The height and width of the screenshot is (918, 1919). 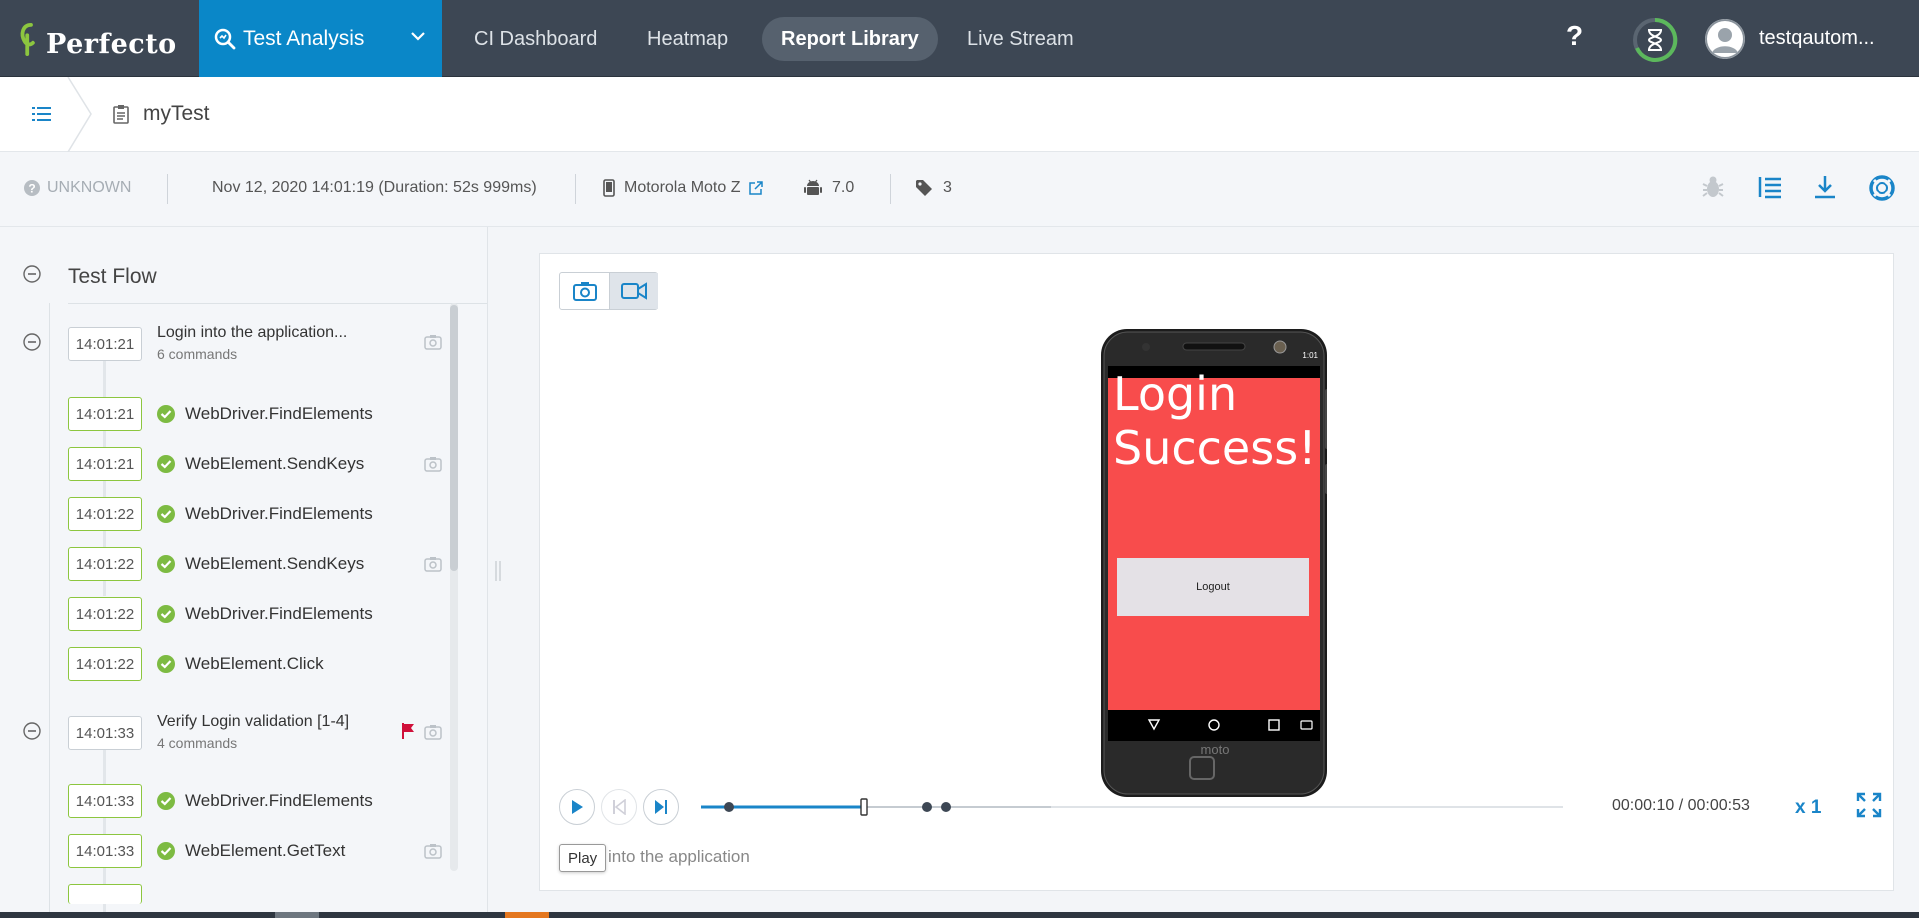 I want to click on collapse-all-icon, so click(x=32, y=274).